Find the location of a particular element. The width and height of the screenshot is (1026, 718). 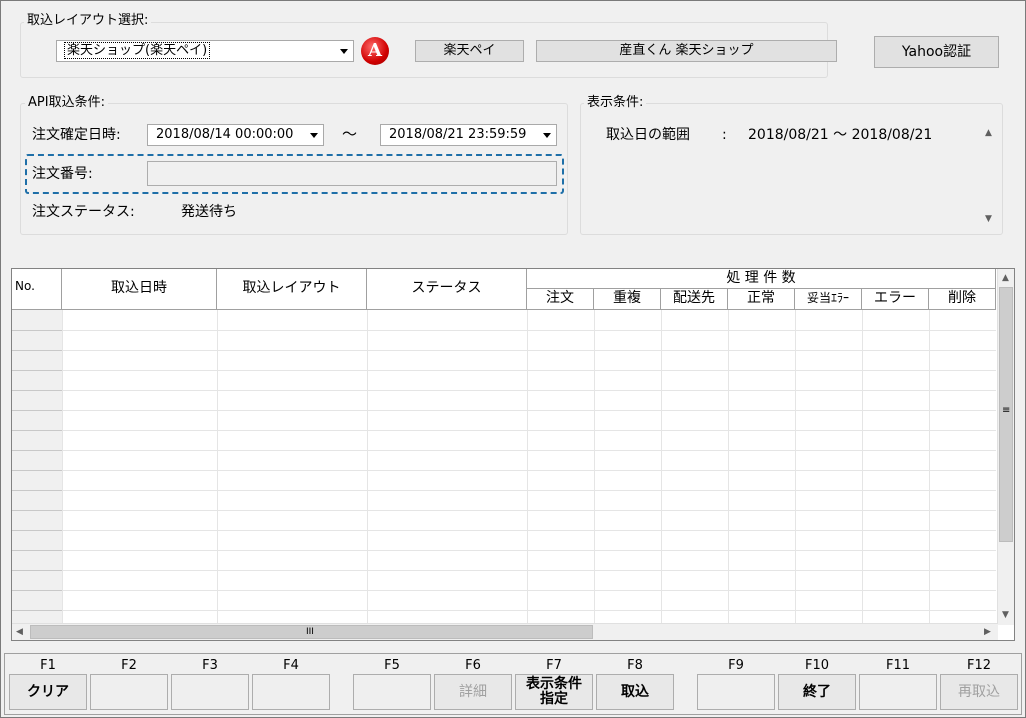

col-header-validity-error-label: 妥当ｴﾗｰ is located at coordinates (827, 298).